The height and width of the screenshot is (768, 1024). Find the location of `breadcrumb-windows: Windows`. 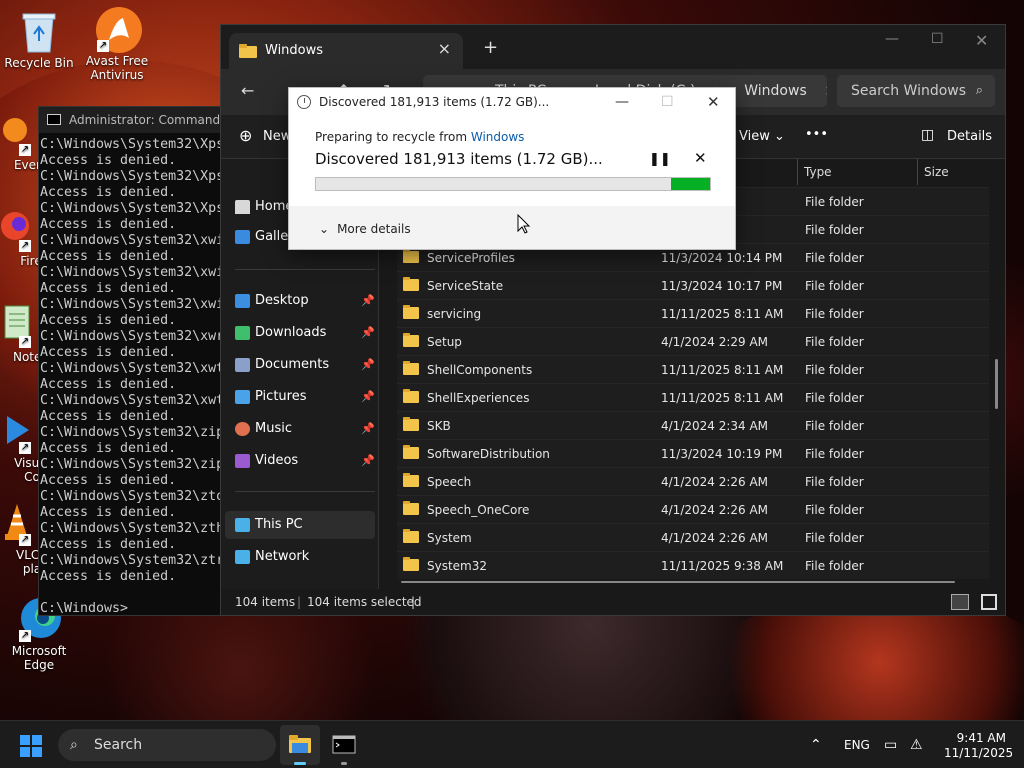

breadcrumb-windows: Windows is located at coordinates (775, 91).